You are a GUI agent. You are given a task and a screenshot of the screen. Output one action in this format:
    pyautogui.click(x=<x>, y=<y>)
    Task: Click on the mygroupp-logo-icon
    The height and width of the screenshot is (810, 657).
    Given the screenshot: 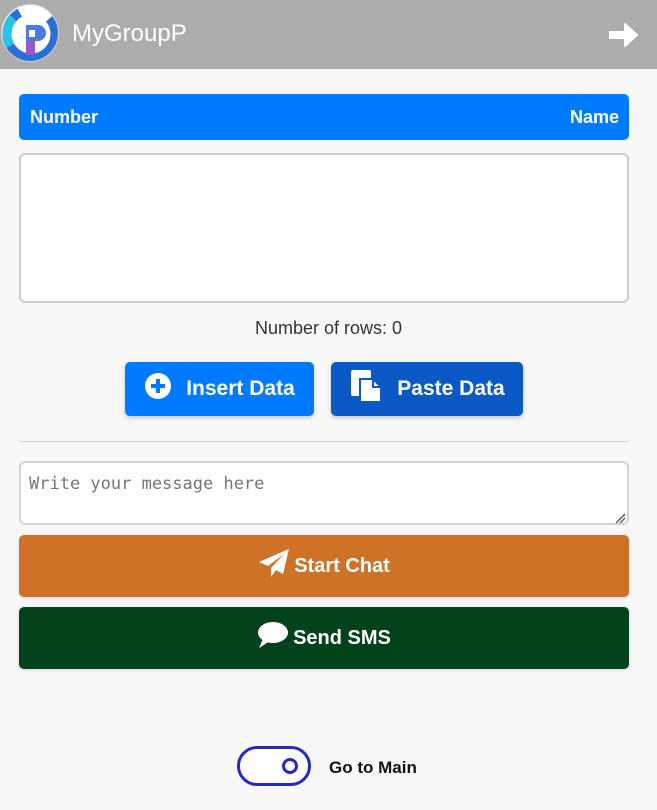 What is the action you would take?
    pyautogui.click(x=30, y=33)
    